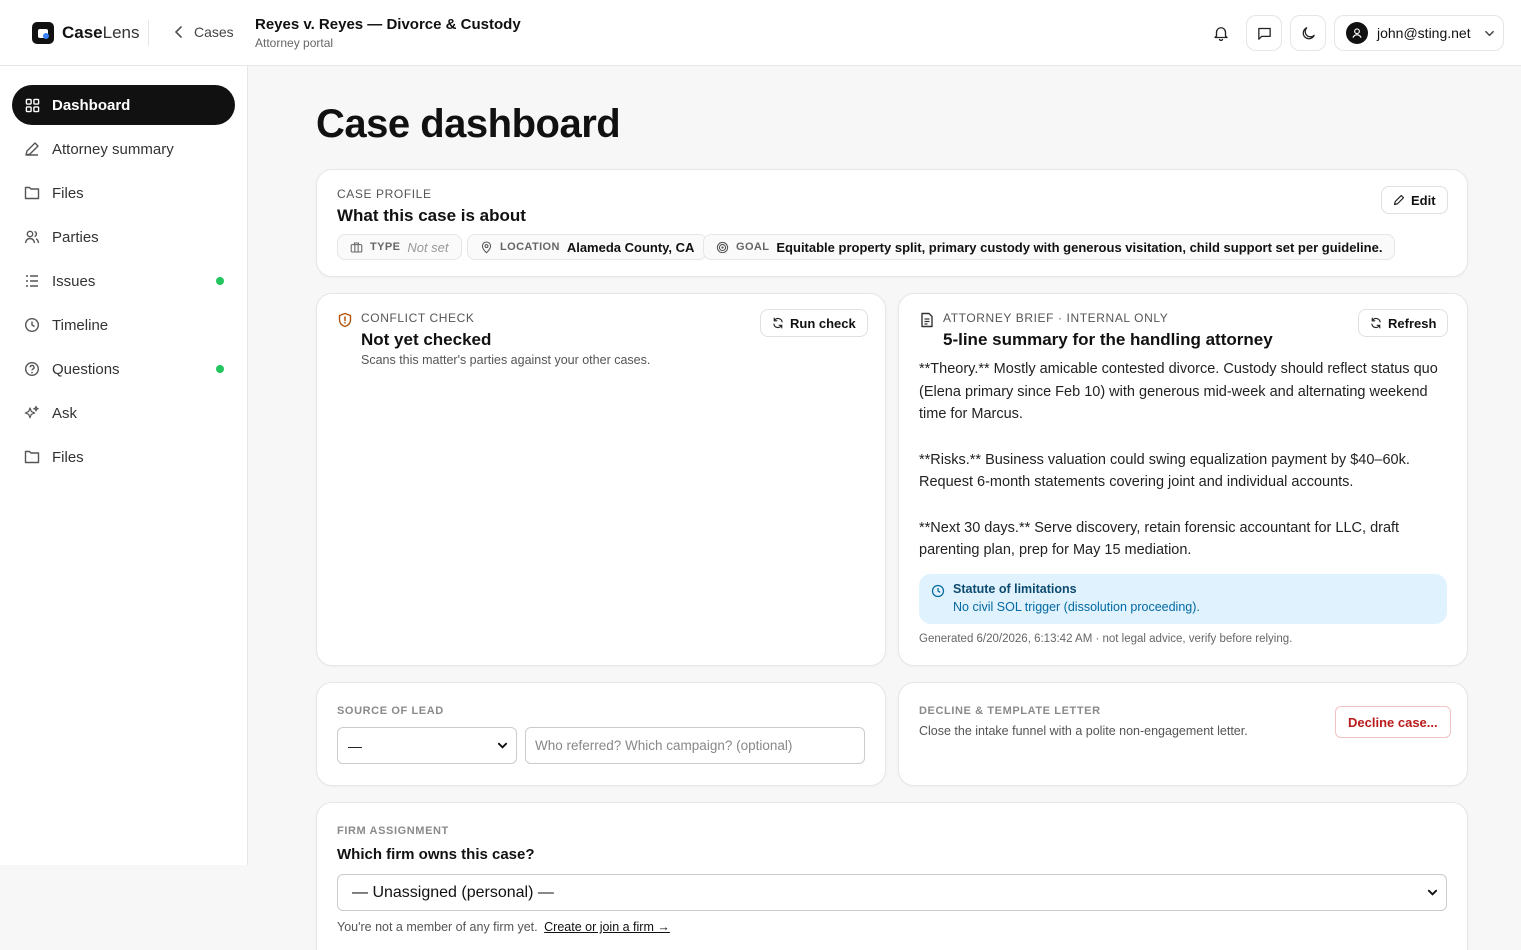 The width and height of the screenshot is (1521, 950). I want to click on bell-icon, so click(1221, 34).